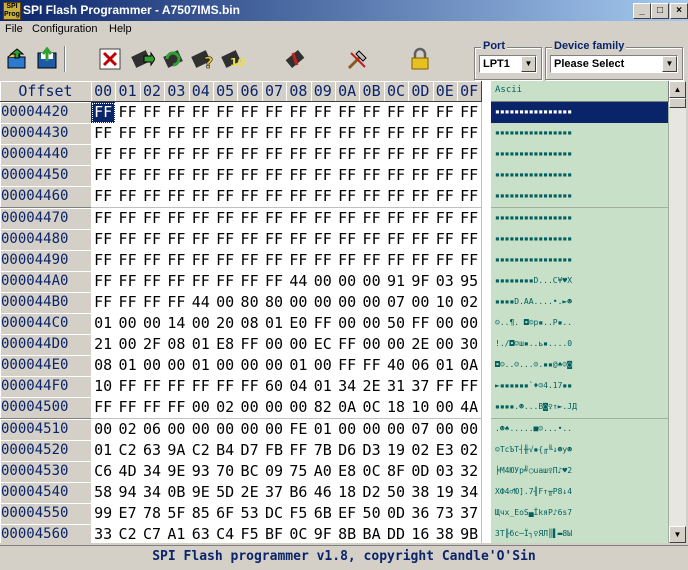 The height and width of the screenshot is (570, 688). What do you see at coordinates (372, 492) in the screenshot?
I see `hex-cell: D2` at bounding box center [372, 492].